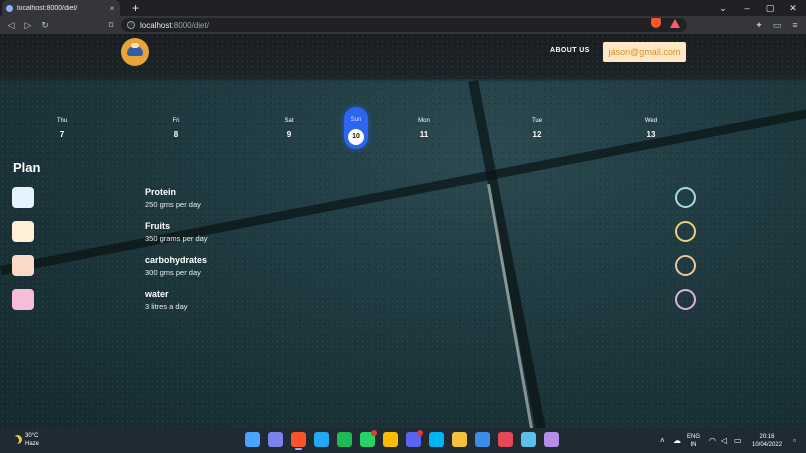 This screenshot has width=806, height=453. Describe the element at coordinates (173, 204) in the screenshot. I see `plan-item-quantity: 250 gms per day` at that location.